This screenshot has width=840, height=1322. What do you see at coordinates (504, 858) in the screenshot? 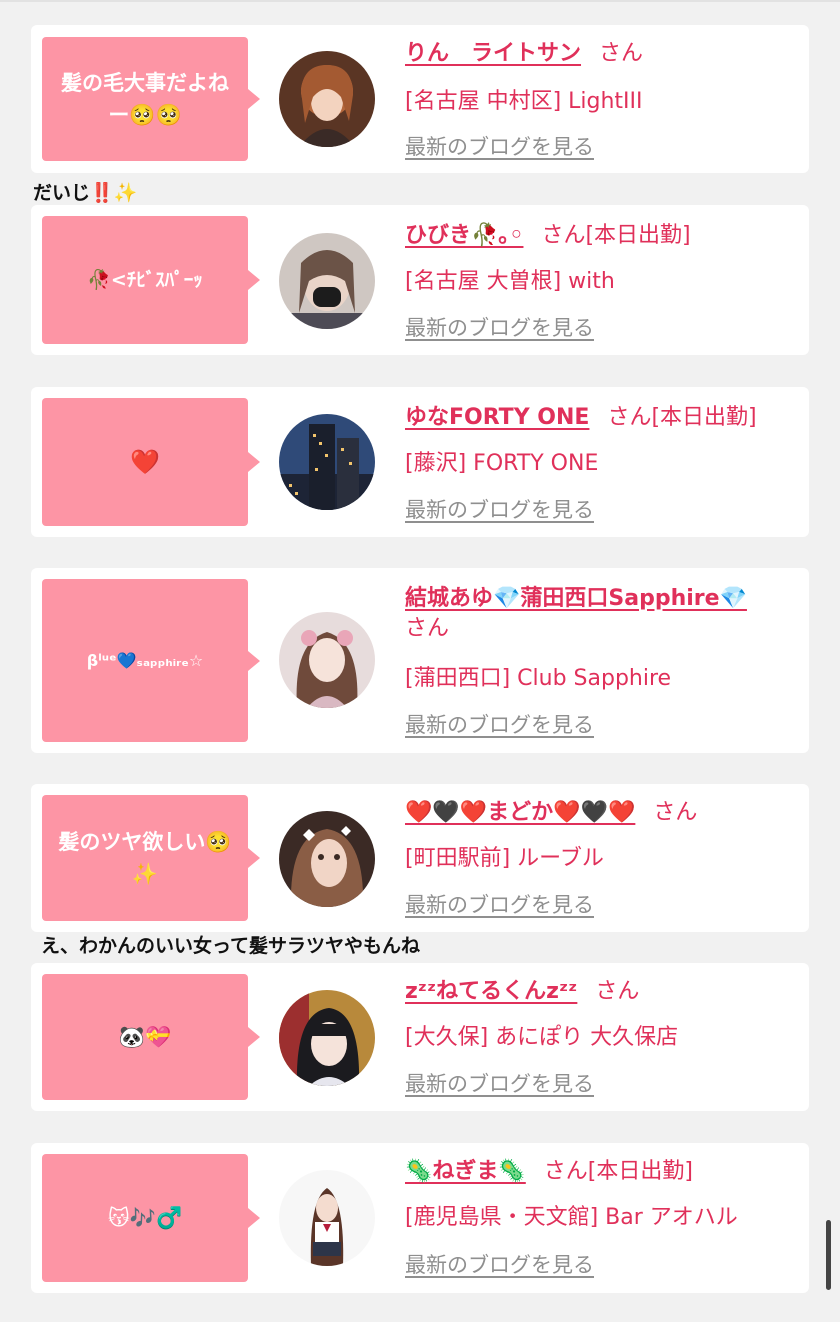
I see `shop-info: [町田駅前] ルーブル` at bounding box center [504, 858].